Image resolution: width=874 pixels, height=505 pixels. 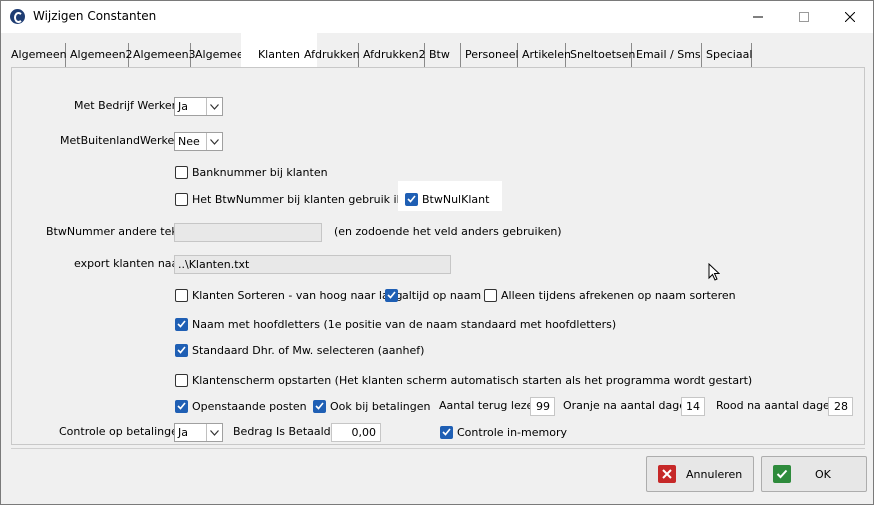 What do you see at coordinates (438, 448) in the screenshot?
I see `footer-divider` at bounding box center [438, 448].